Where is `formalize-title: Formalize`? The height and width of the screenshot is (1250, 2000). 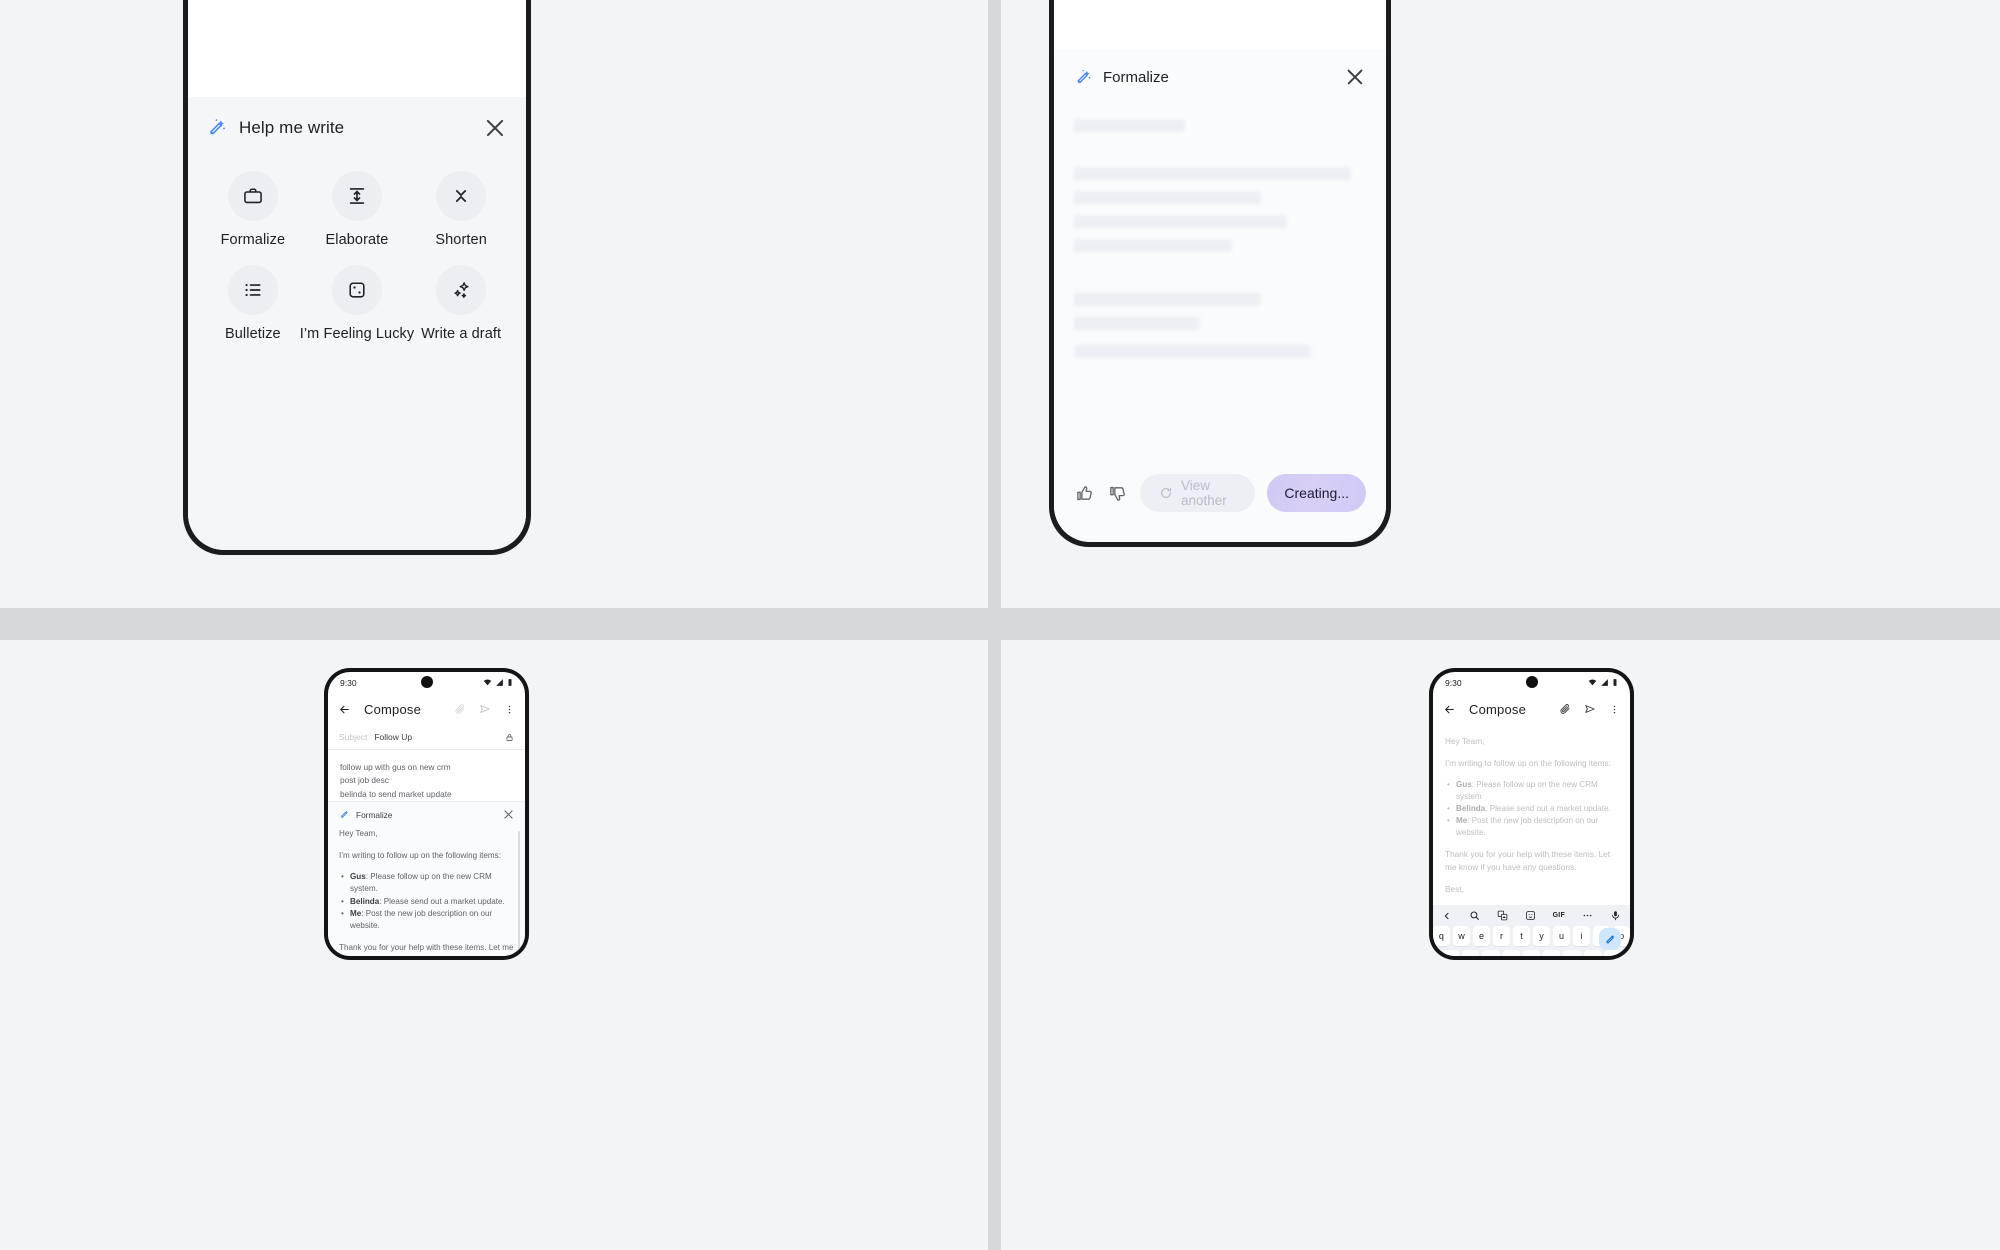
formalize-title: Formalize is located at coordinates (1136, 77).